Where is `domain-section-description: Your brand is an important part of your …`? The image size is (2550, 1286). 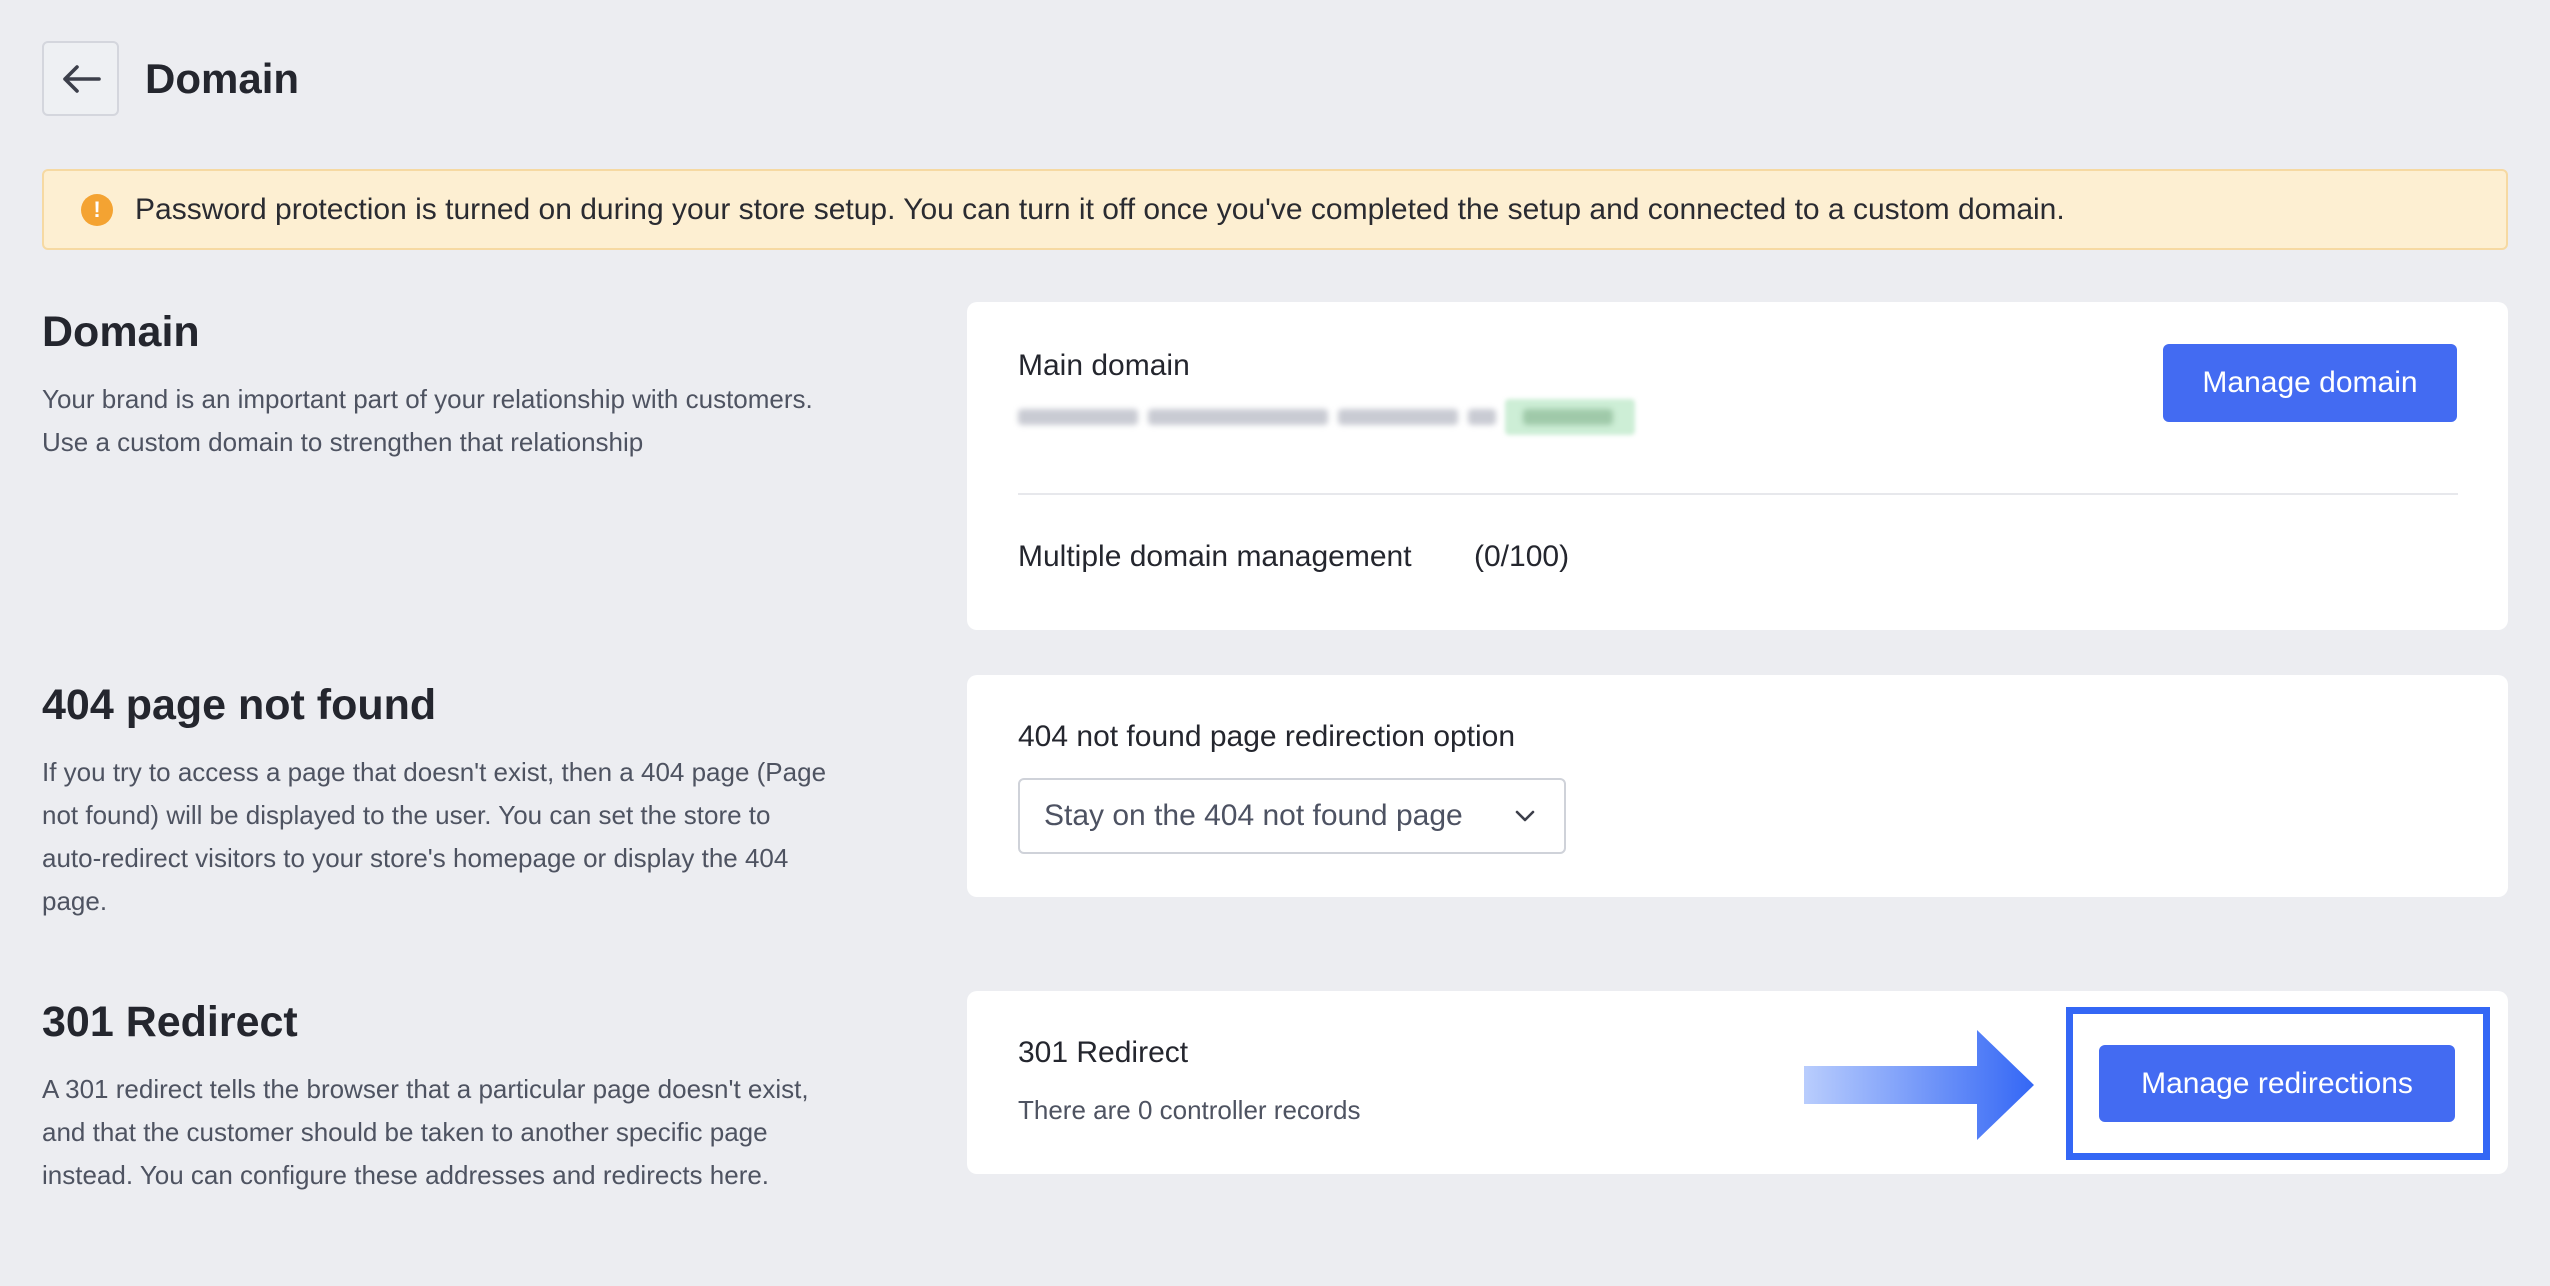 domain-section-description: Your brand is an important part of your … is located at coordinates (427, 420).